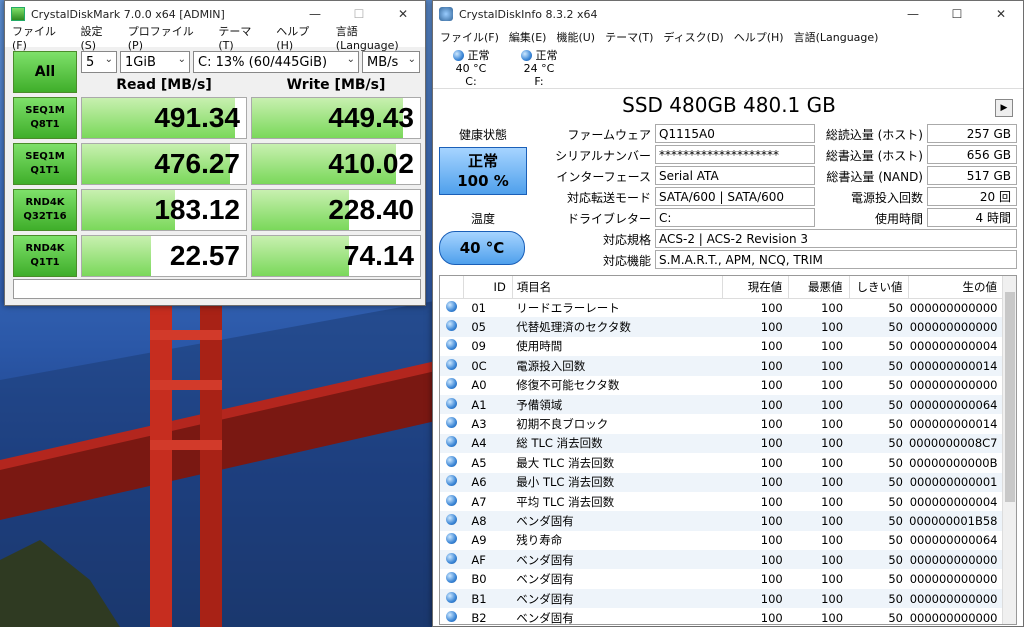  I want to click on read-value: 476.27, so click(197, 163).